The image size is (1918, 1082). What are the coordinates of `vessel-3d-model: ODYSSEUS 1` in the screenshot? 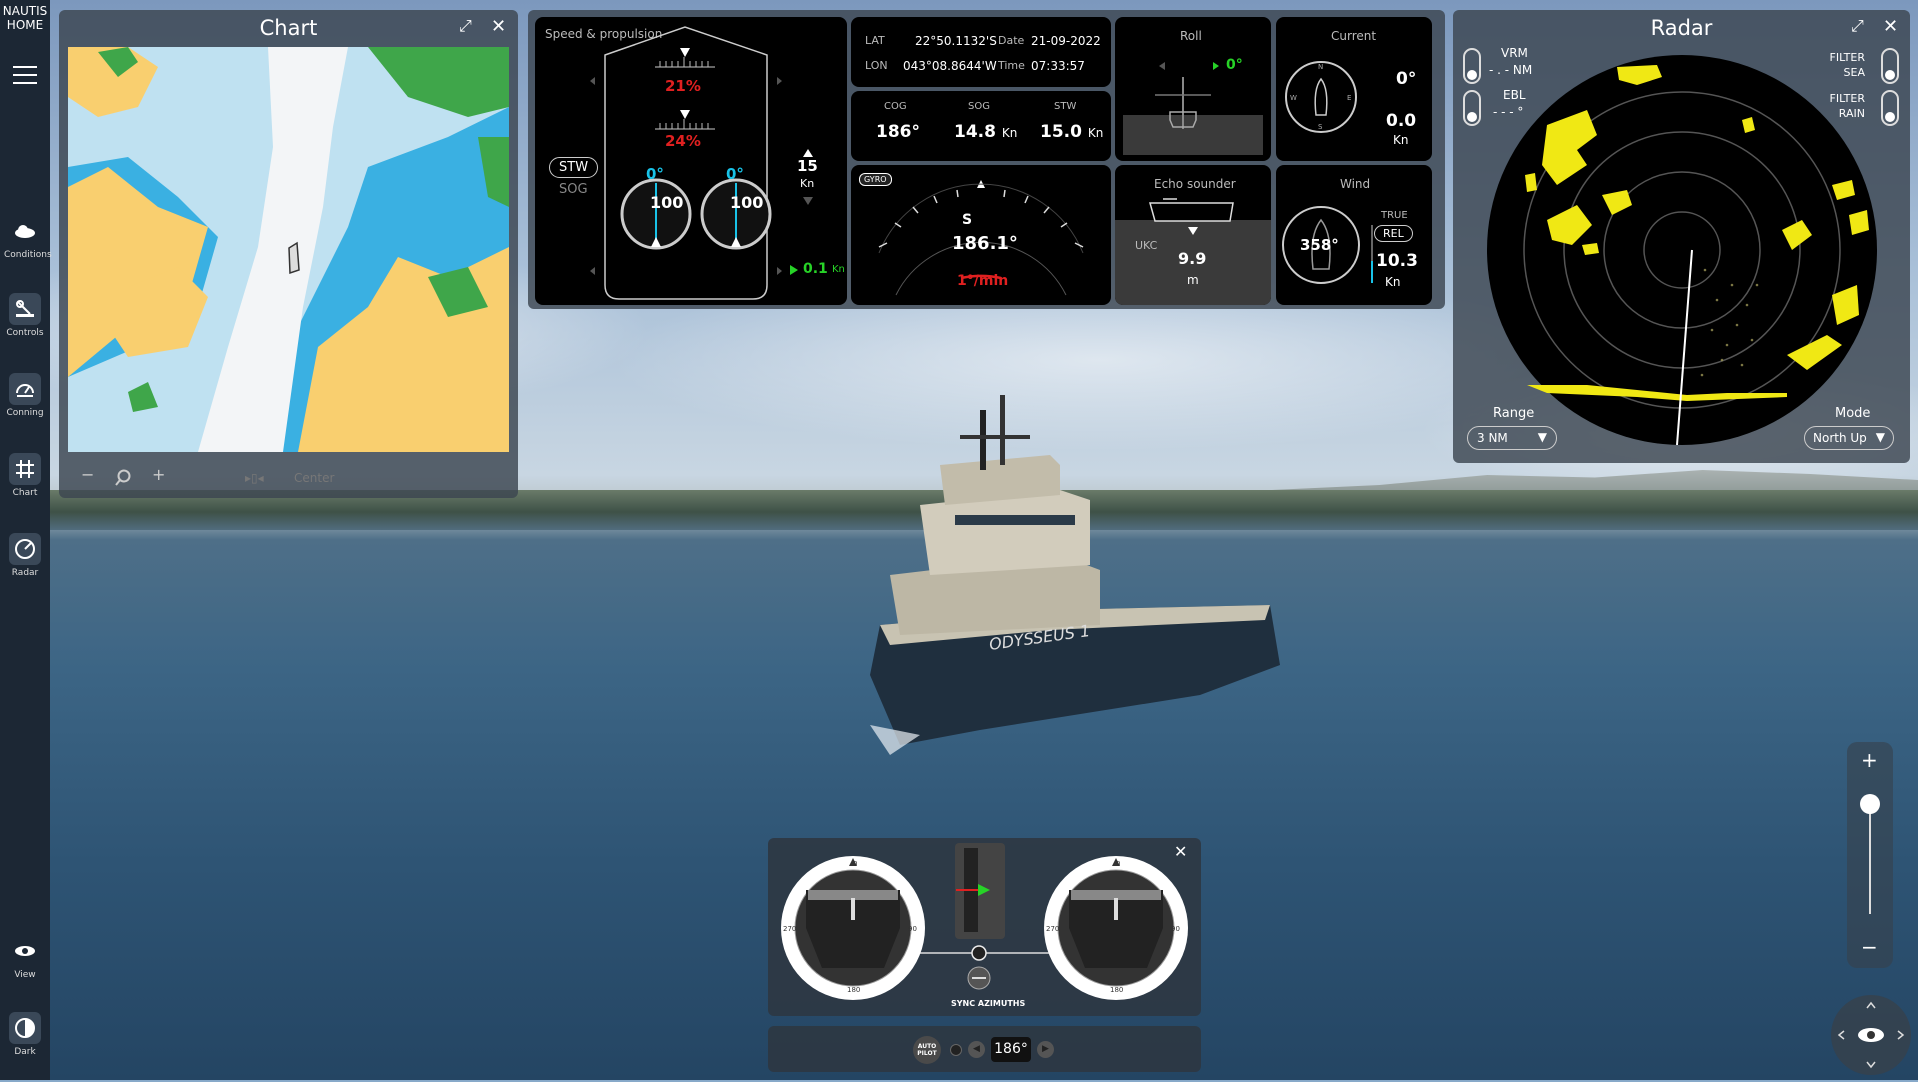 It's located at (1075, 575).